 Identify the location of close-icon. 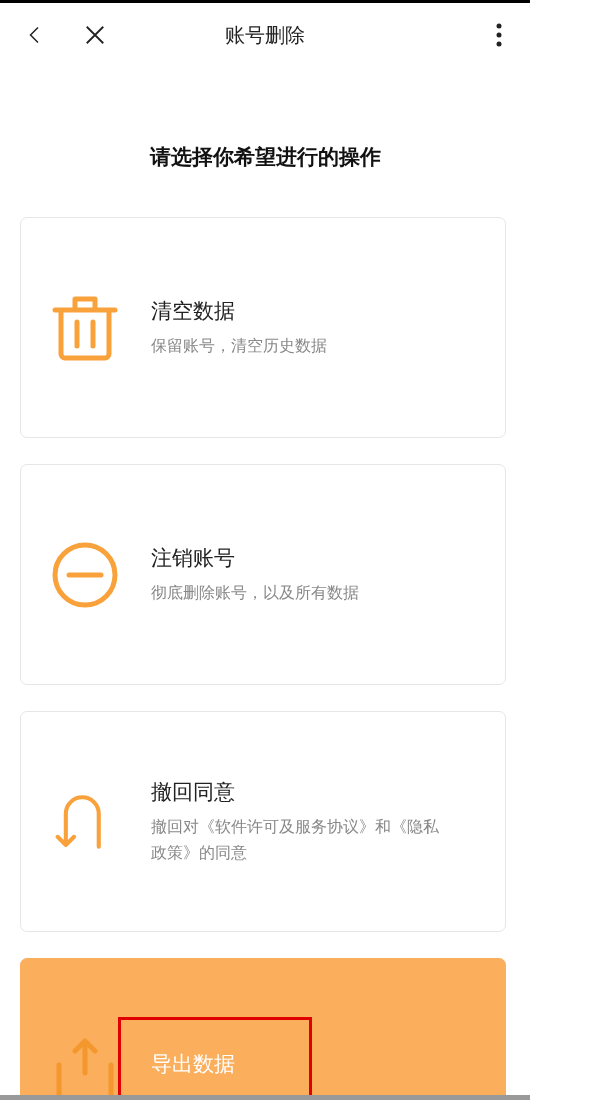
(95, 35).